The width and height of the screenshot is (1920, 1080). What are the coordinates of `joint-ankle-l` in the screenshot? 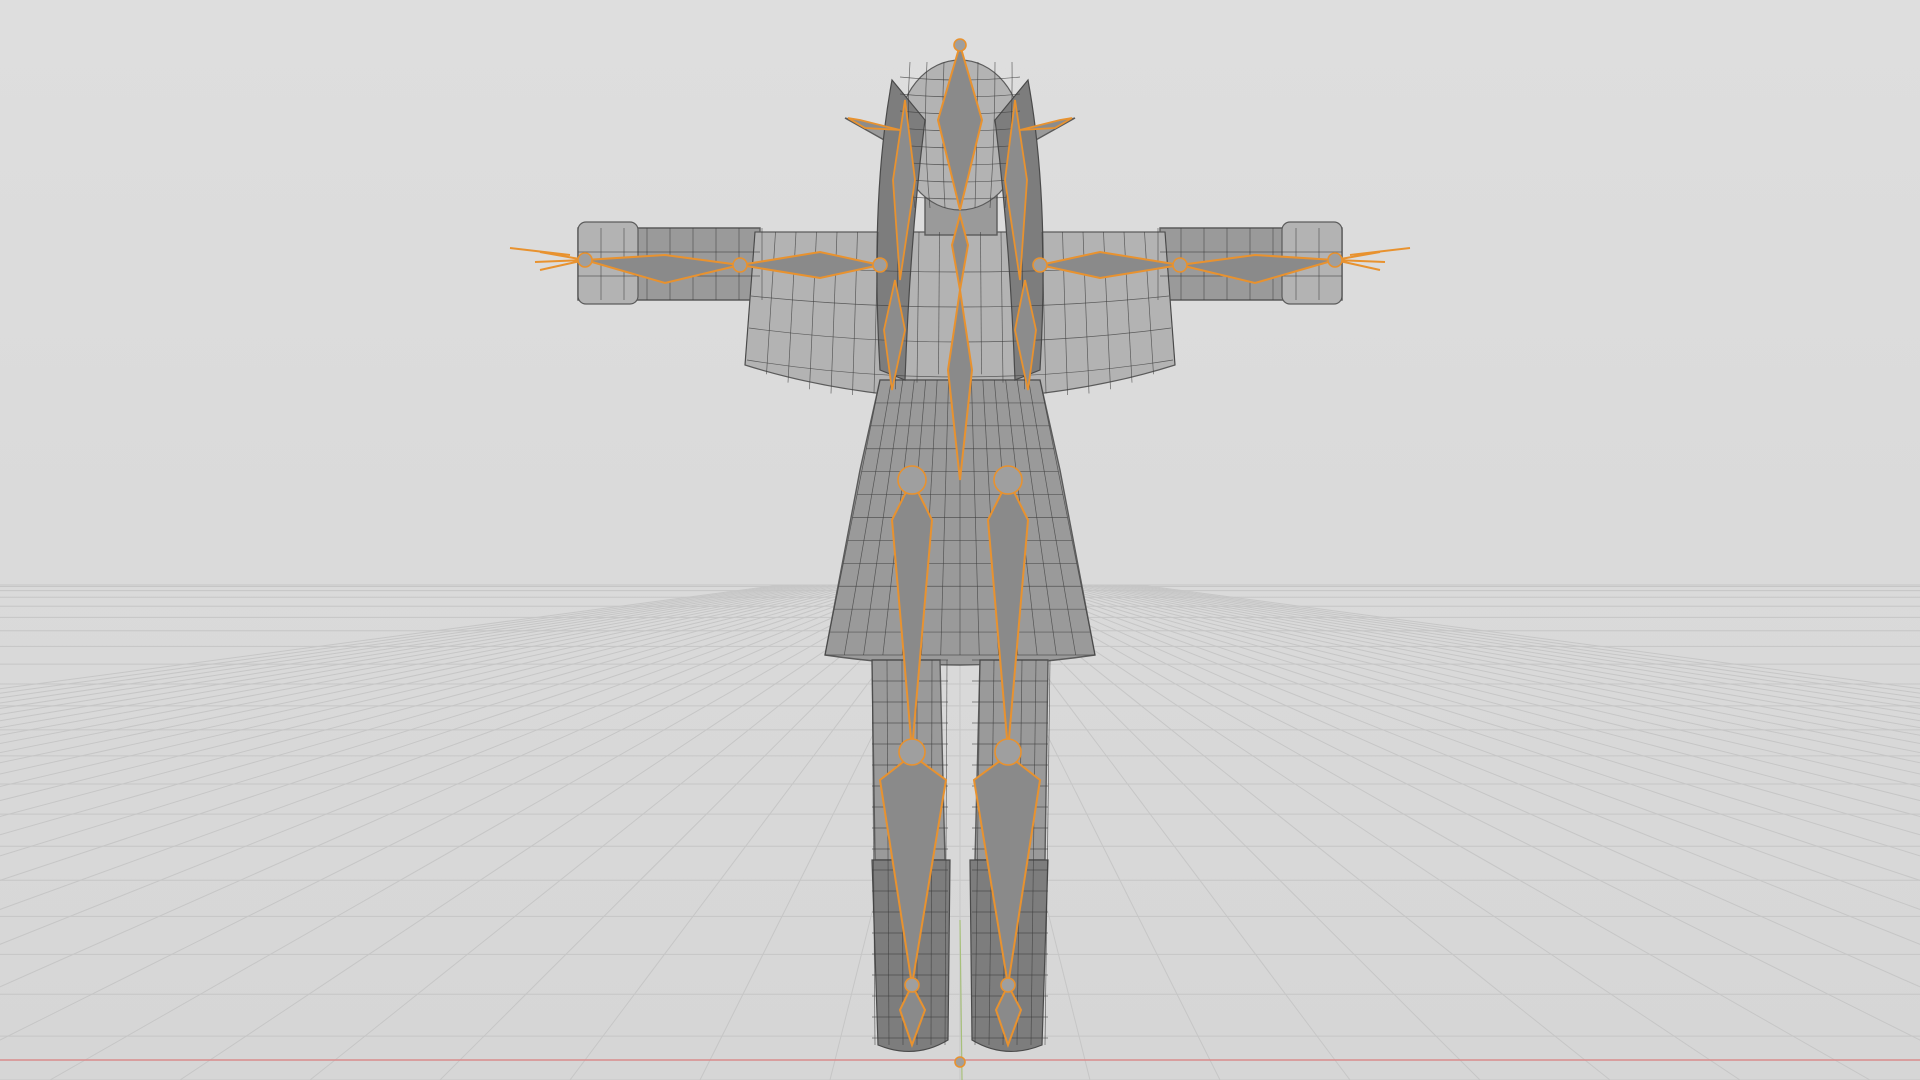 It's located at (912, 985).